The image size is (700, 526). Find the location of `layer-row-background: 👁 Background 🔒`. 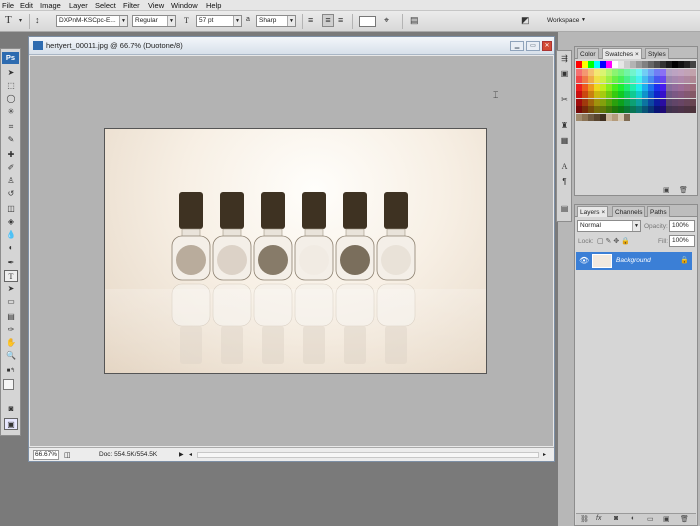

layer-row-background: 👁 Background 🔒 is located at coordinates (634, 261).